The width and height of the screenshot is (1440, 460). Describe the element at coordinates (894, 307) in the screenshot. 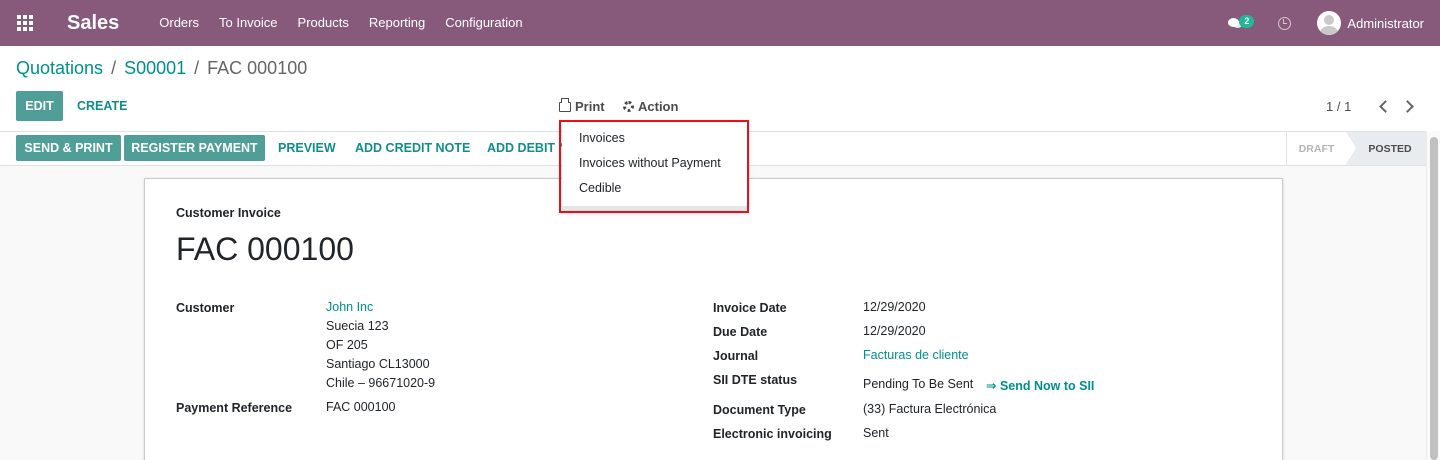

I see `invoice-date-value: 12/29/2020` at that location.